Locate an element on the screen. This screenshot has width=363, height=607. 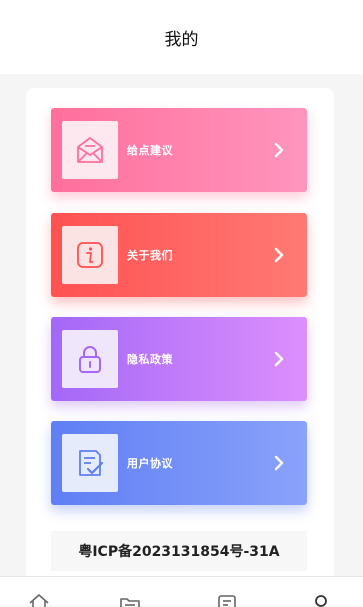
menu-item-label: 用户协议 is located at coordinates (150, 463).